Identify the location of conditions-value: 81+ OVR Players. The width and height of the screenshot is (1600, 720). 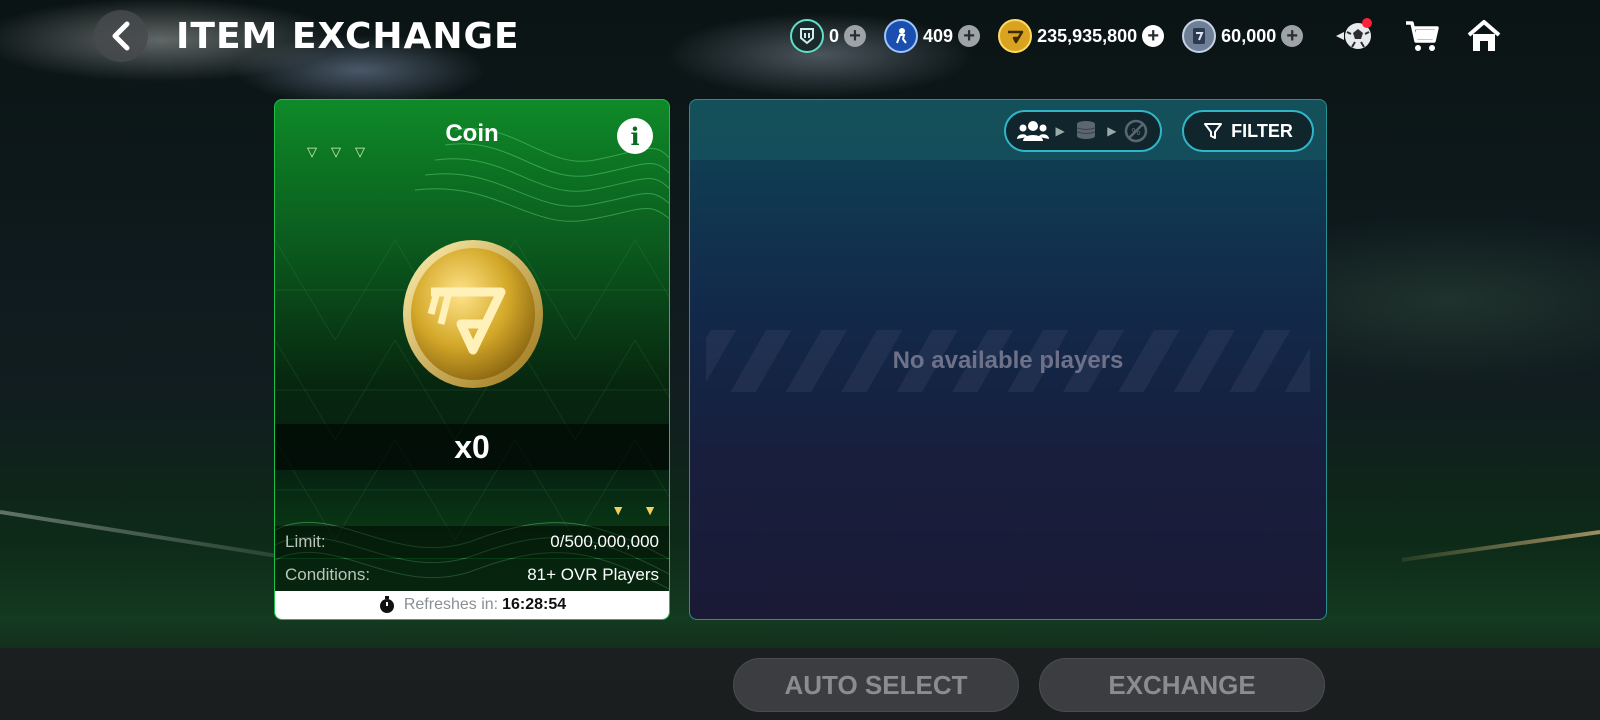
(593, 574).